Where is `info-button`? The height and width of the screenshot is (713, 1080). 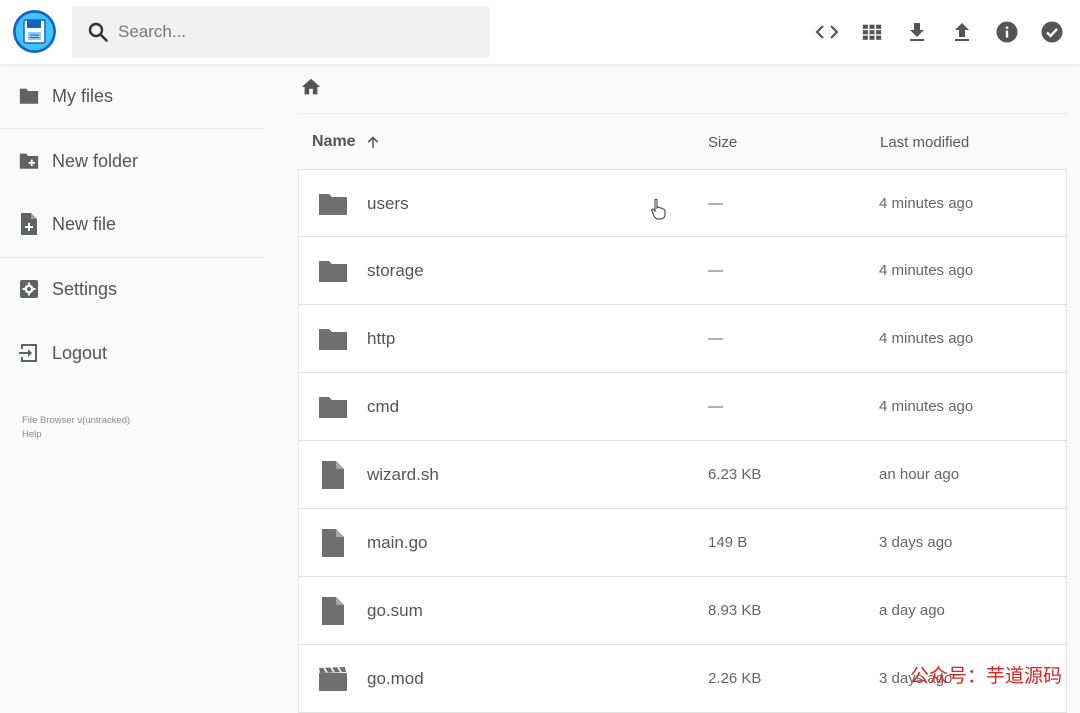 info-button is located at coordinates (1007, 32).